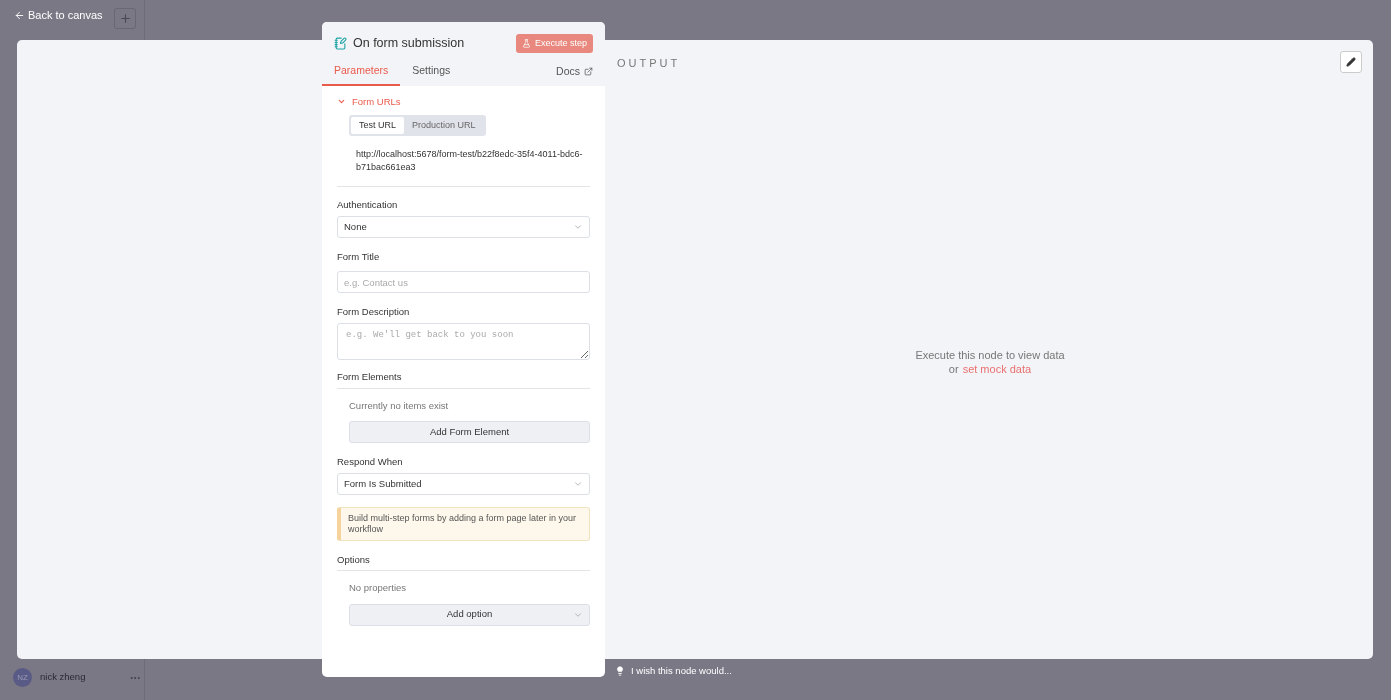 The image size is (1391, 700). What do you see at coordinates (431, 74) in the screenshot?
I see `tab: Settings` at bounding box center [431, 74].